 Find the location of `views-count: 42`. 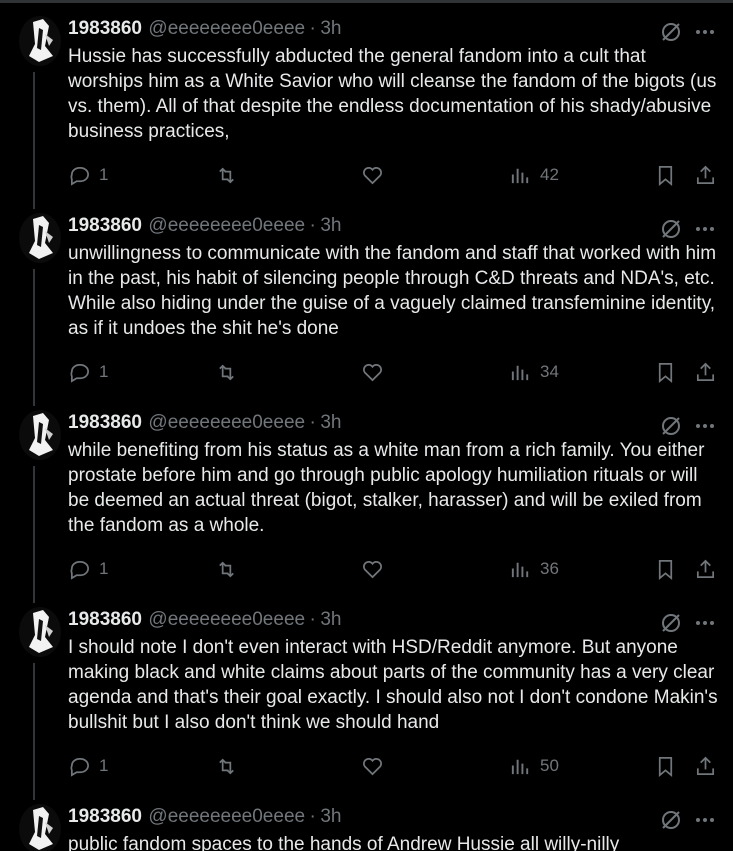

views-count: 42 is located at coordinates (549, 174).